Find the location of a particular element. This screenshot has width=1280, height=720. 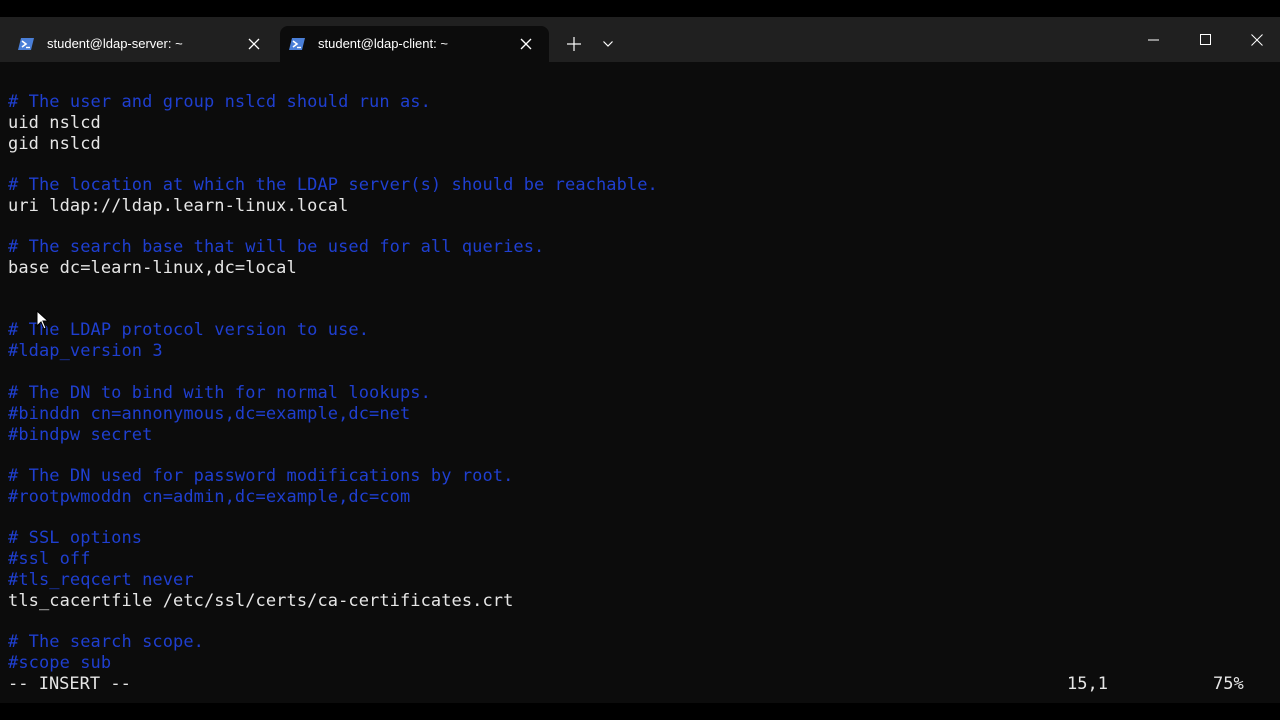

editor-line: #ldap_version 3 is located at coordinates (85, 351).